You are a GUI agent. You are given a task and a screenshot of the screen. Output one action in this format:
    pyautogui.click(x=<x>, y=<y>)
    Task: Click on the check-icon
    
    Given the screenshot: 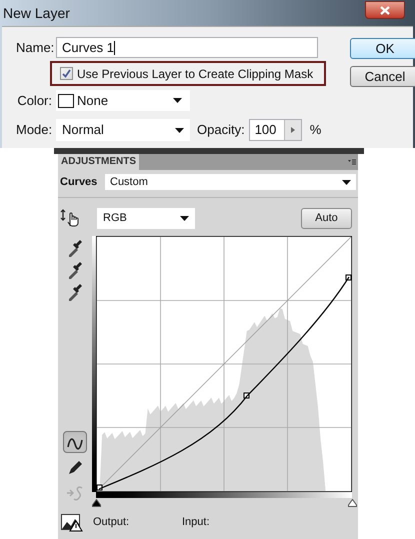 What is the action you would take?
    pyautogui.click(x=66, y=73)
    